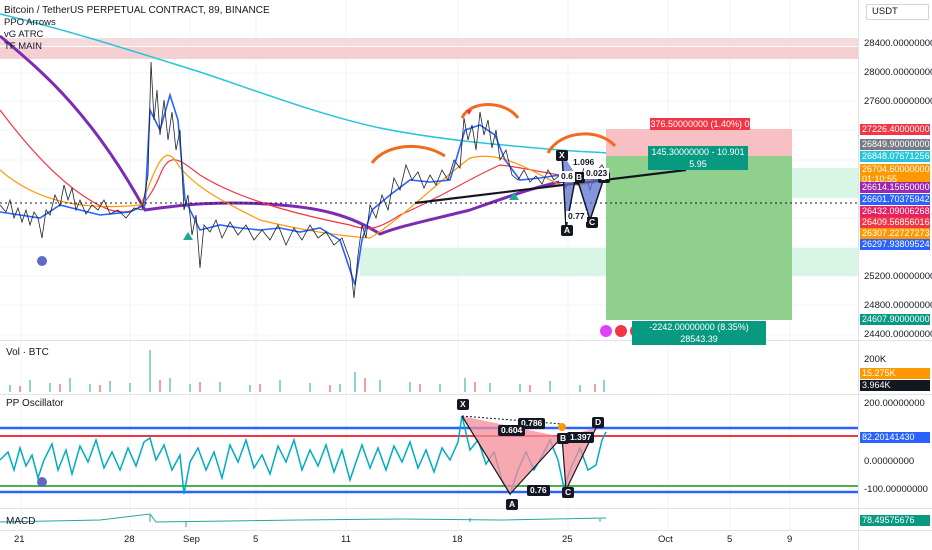  Describe the element at coordinates (895, 373) in the screenshot. I see `volume-ma-tag: 15.275K` at that location.